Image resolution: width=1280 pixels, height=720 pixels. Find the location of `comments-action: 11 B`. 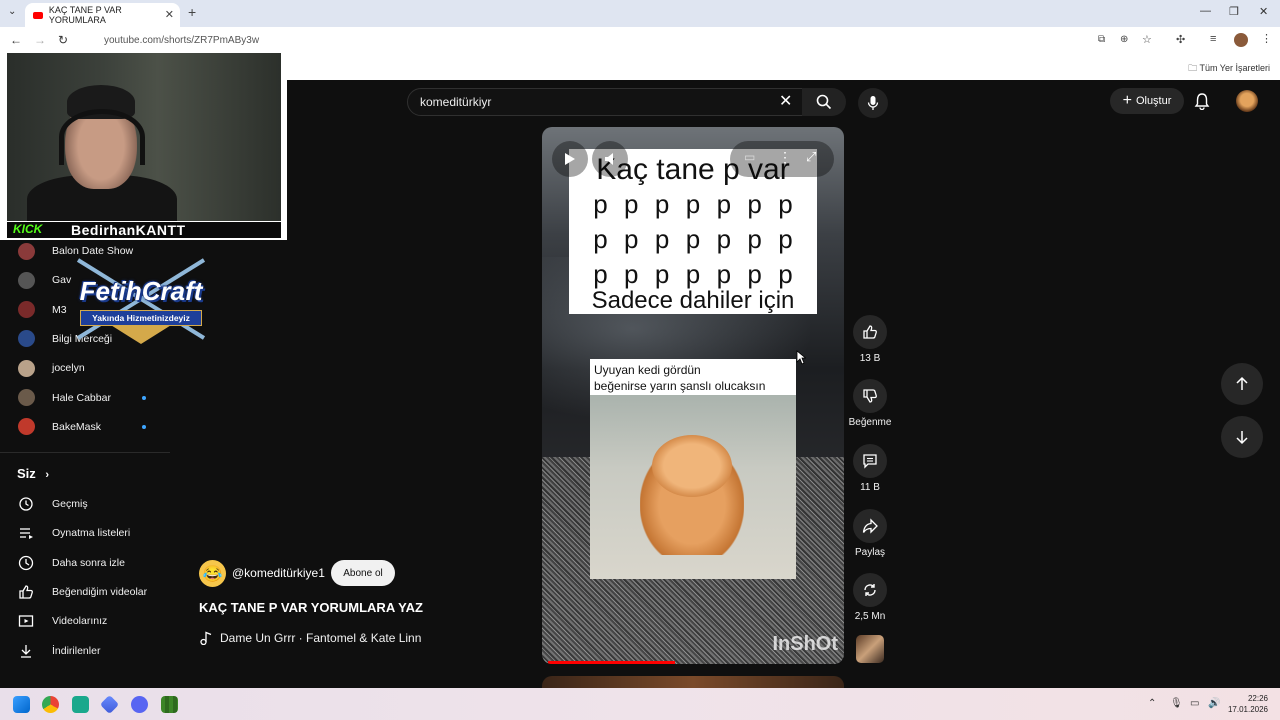

comments-action: 11 B is located at coordinates (870, 468).